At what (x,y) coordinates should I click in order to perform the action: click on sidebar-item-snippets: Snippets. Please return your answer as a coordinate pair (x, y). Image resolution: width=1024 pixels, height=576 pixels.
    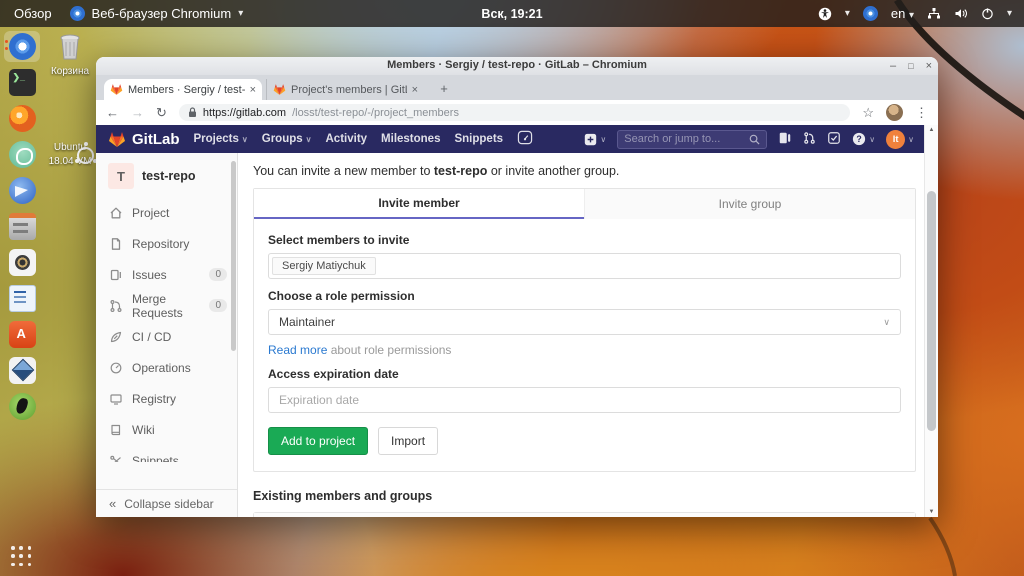
    Looking at the image, I should click on (166, 453).